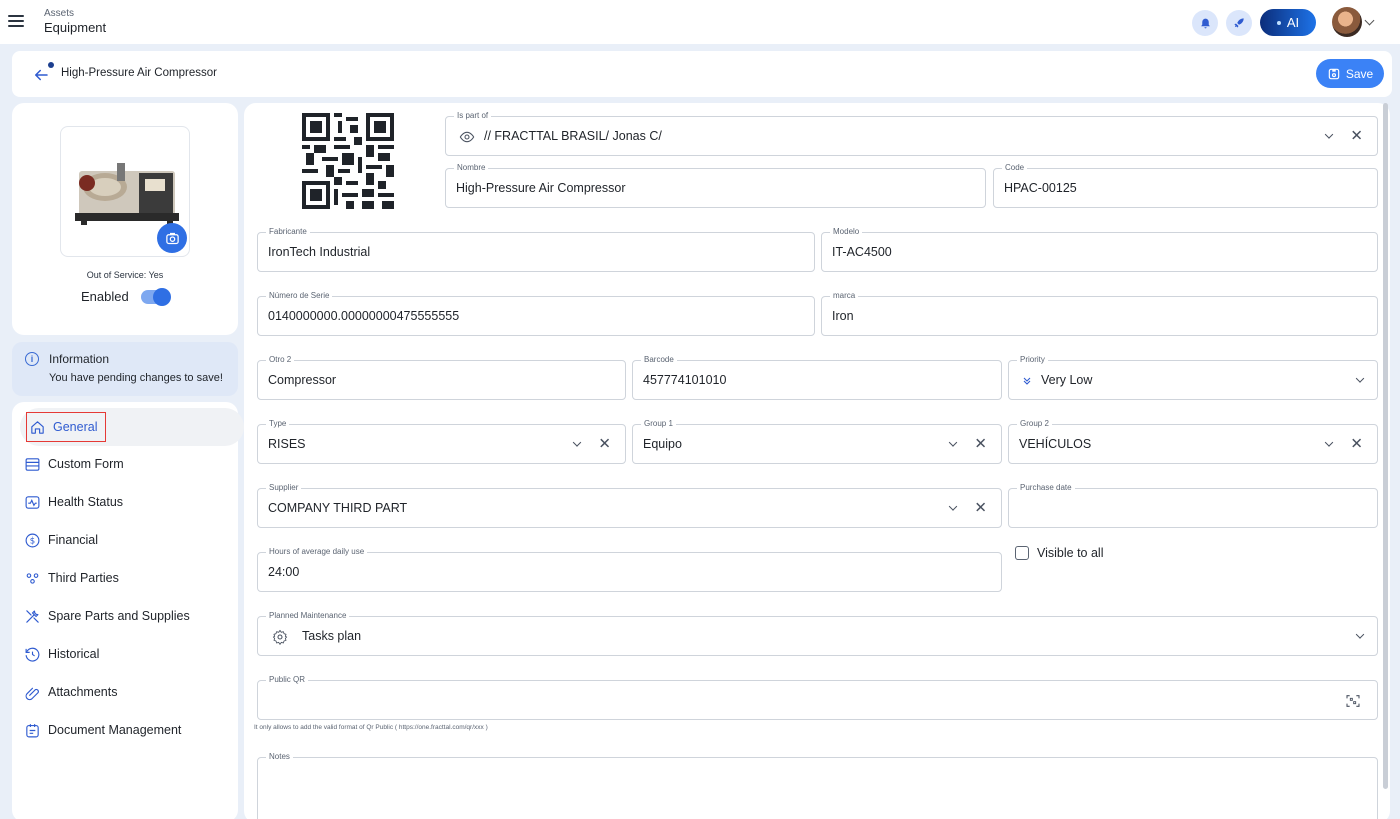  What do you see at coordinates (843, 316) in the screenshot?
I see `marca-value: Iron` at bounding box center [843, 316].